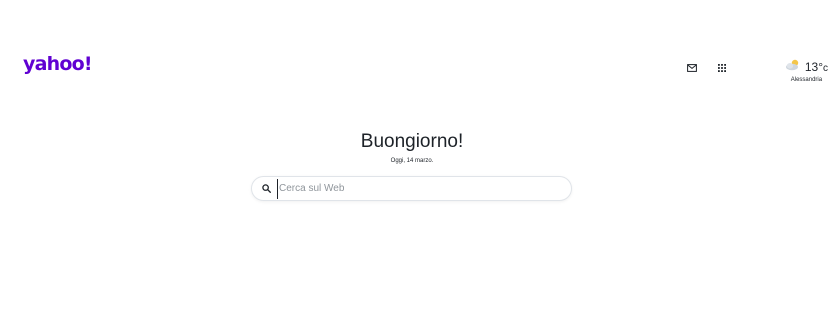 The width and height of the screenshot is (840, 310). I want to click on apps-button, so click(722, 68).